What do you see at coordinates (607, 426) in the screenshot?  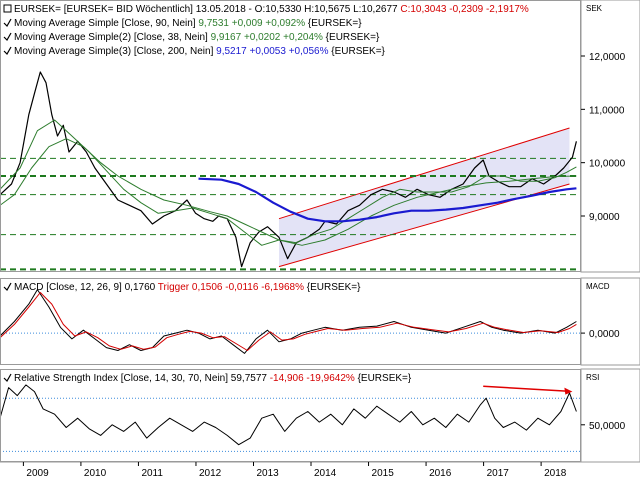 I see `rsi-y-tick-label: 50,0000` at bounding box center [607, 426].